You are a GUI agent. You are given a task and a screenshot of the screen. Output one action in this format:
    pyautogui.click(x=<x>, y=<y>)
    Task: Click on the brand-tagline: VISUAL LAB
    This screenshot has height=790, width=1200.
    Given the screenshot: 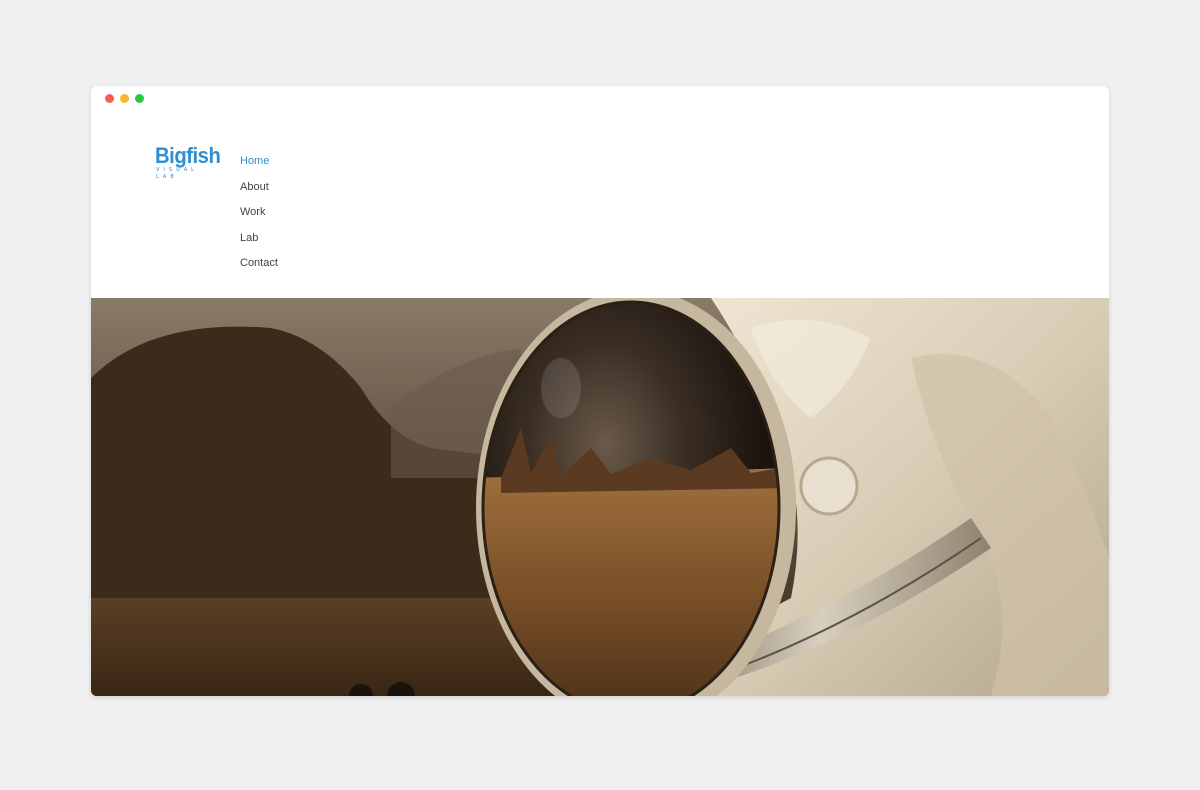 What is the action you would take?
    pyautogui.click(x=177, y=173)
    